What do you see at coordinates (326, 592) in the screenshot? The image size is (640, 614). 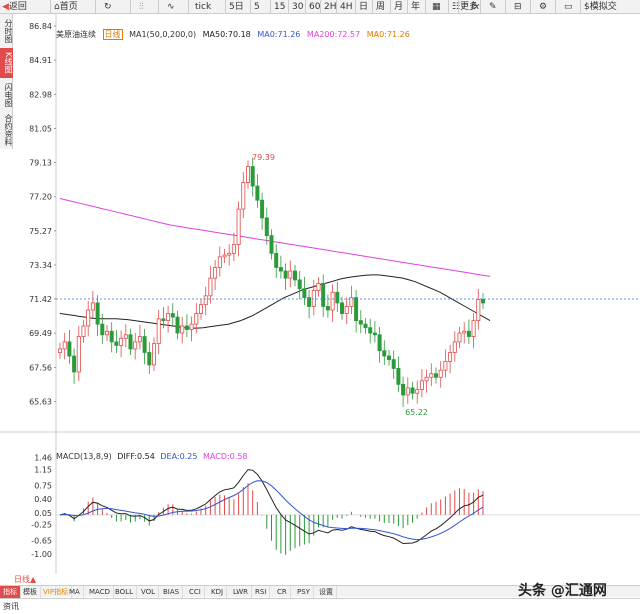 I see `indicator-tab-14: 设置` at bounding box center [326, 592].